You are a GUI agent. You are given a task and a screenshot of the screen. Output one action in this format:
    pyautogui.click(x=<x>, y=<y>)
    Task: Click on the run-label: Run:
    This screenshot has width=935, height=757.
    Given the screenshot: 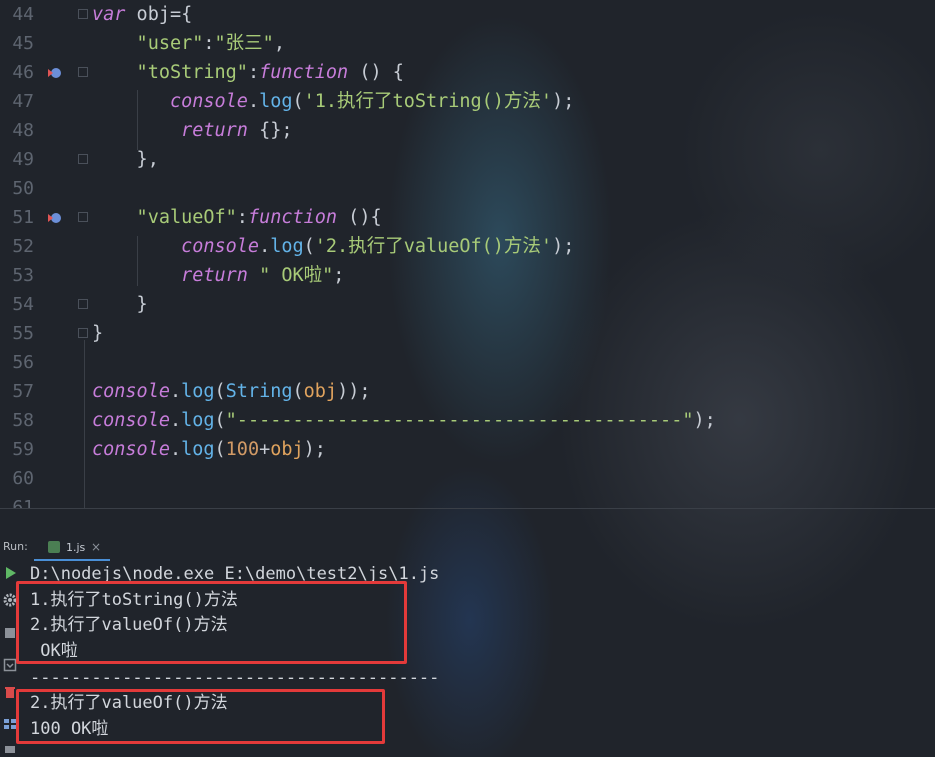 What is the action you would take?
    pyautogui.click(x=15, y=546)
    